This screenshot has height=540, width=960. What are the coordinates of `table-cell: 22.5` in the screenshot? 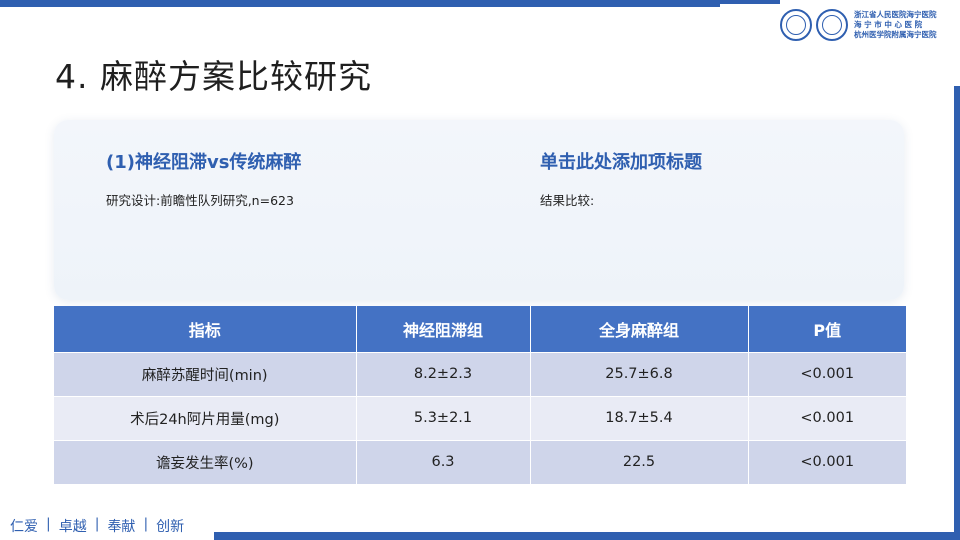 It's located at (639, 461).